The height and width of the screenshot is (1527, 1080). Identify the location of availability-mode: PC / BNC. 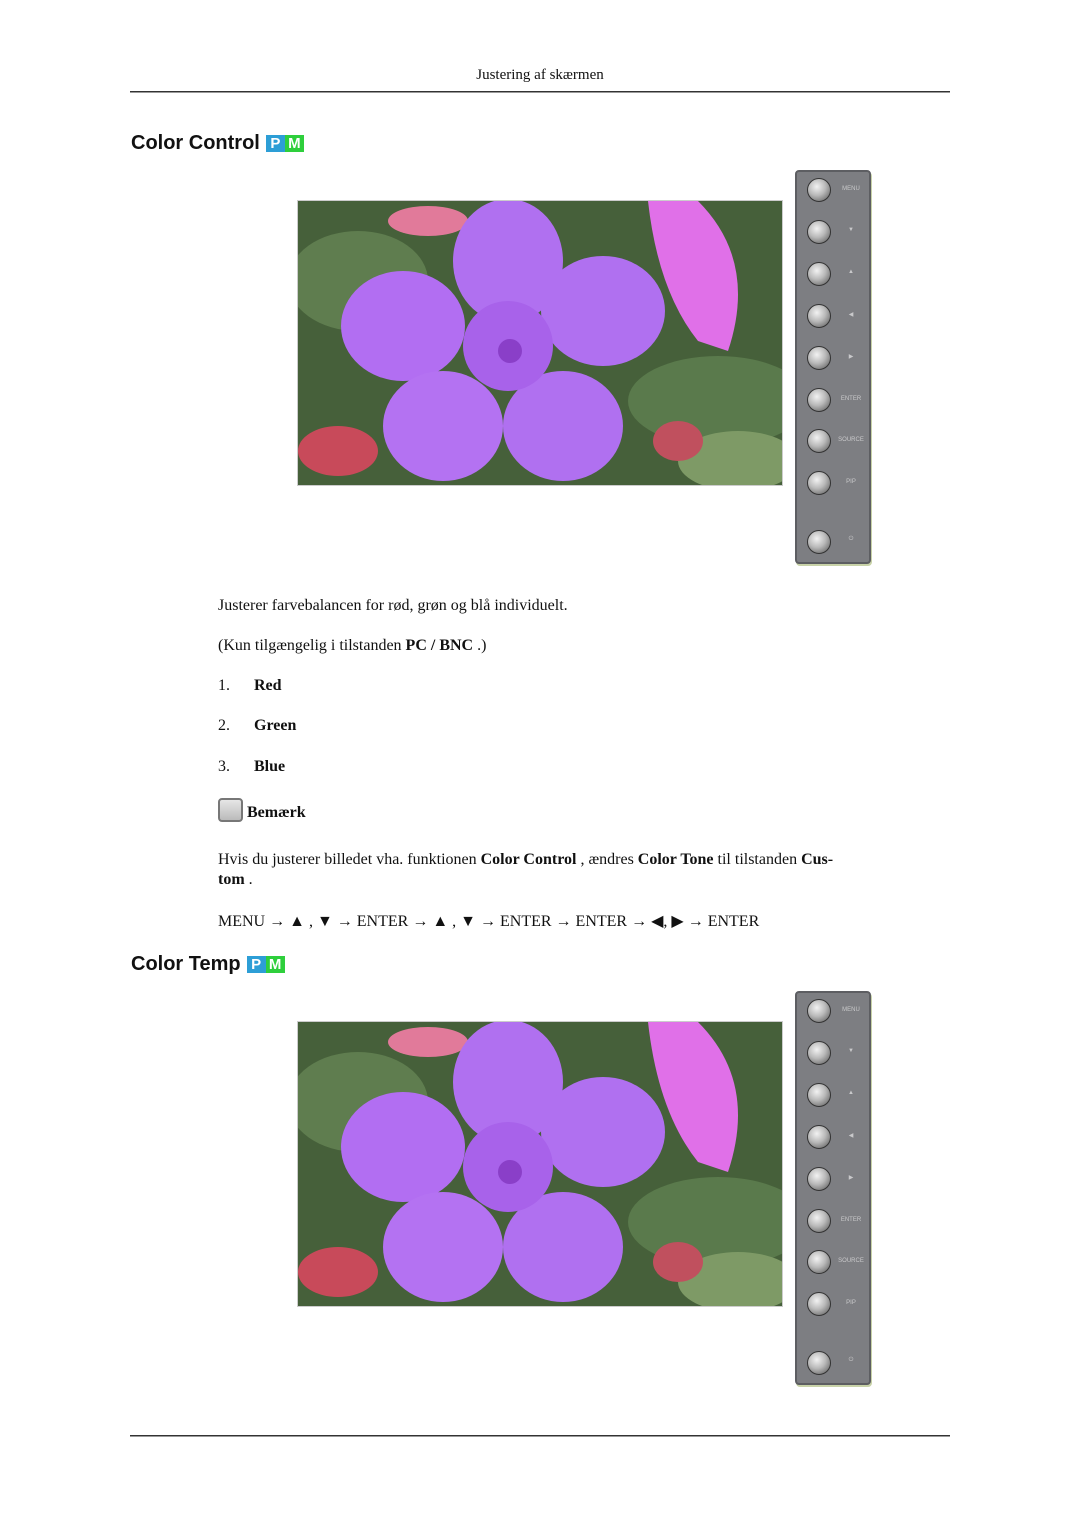
(439, 645).